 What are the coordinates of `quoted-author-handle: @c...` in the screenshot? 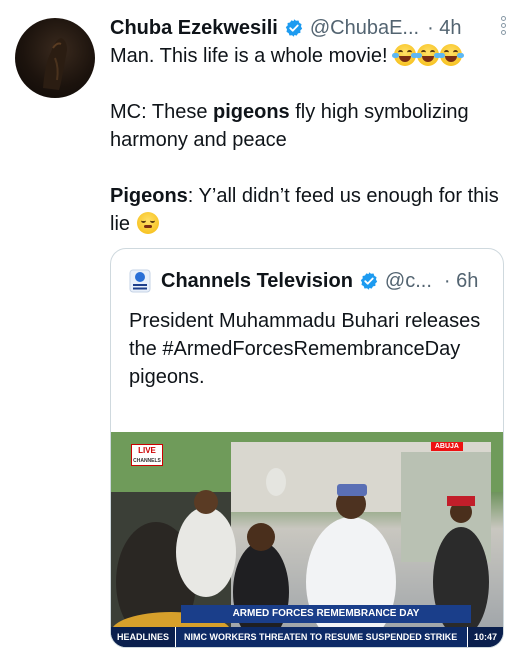 It's located at (408, 281).